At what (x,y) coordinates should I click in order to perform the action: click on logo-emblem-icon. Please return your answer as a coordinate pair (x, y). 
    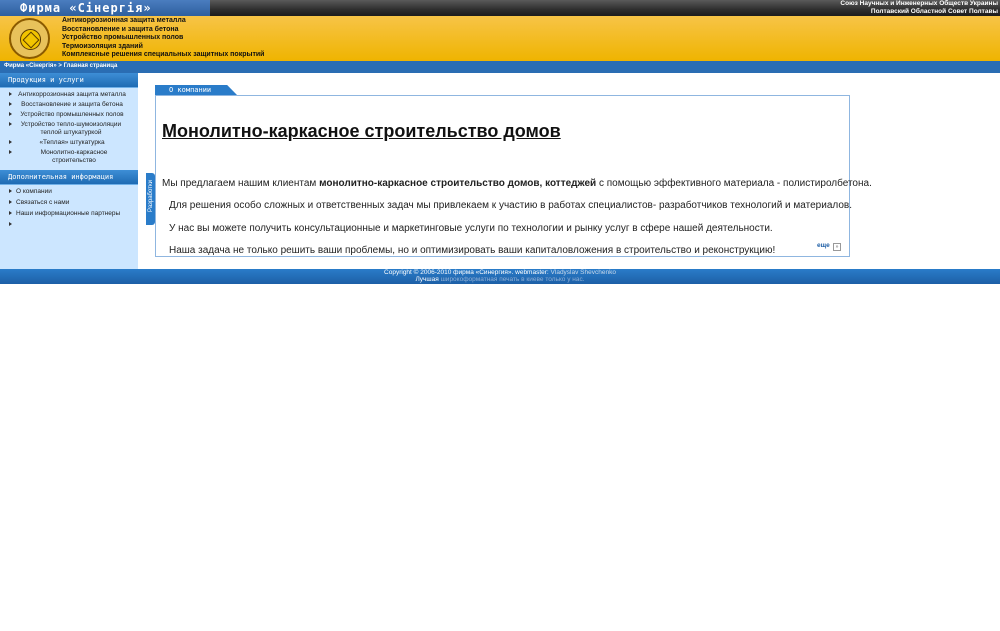
    Looking at the image, I should click on (30, 39).